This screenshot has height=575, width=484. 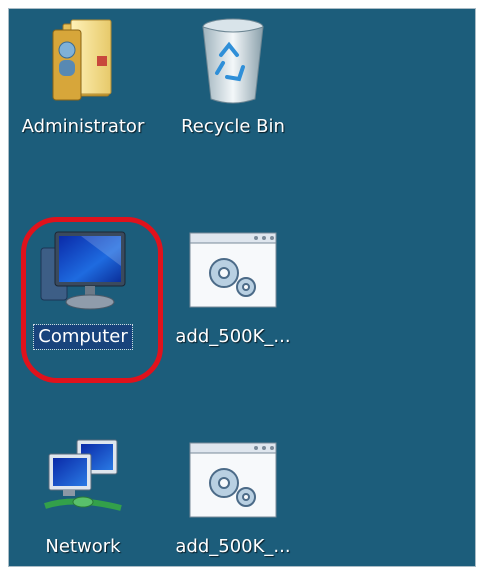 I want to click on desktop-icon-administrator: Administrator, so click(x=83, y=76).